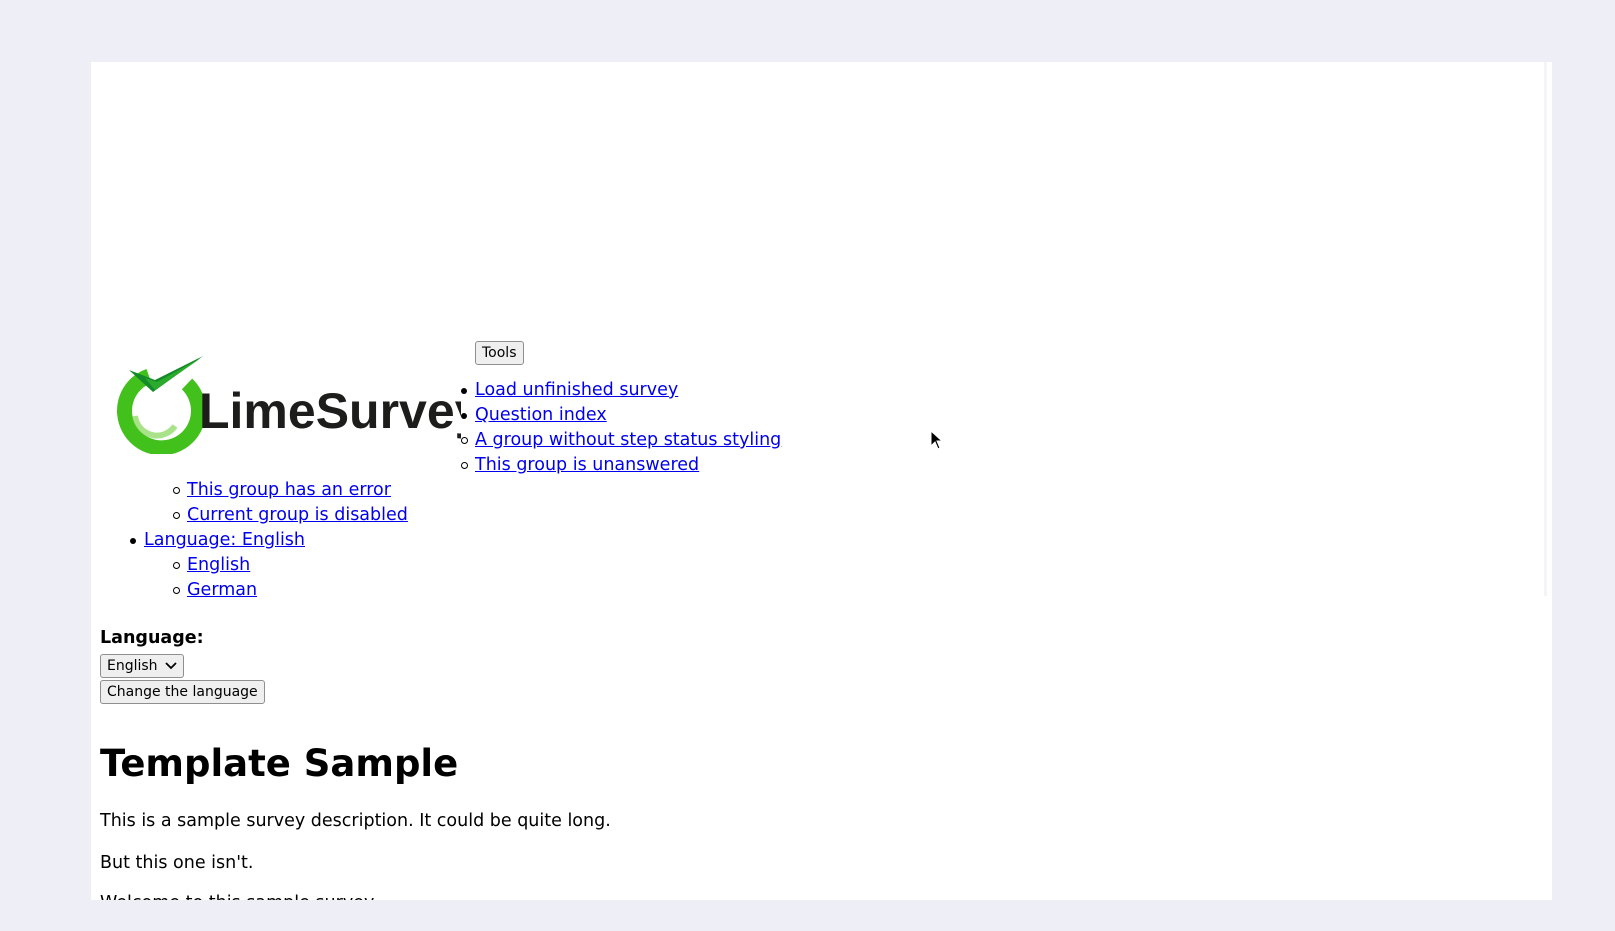 Image resolution: width=1615 pixels, height=931 pixels. I want to click on language-option-german: German, so click(215, 590).